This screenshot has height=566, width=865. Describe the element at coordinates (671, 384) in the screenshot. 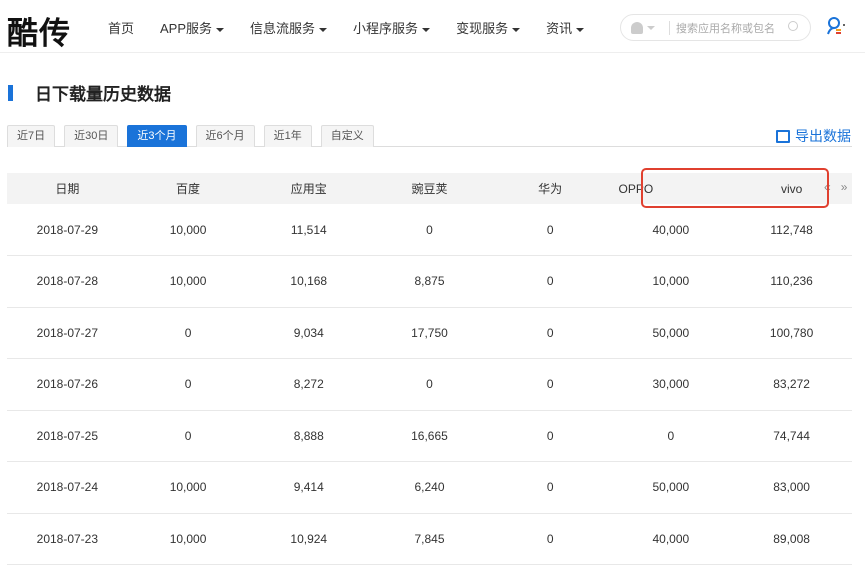

I see `table-cell: 30,000` at that location.